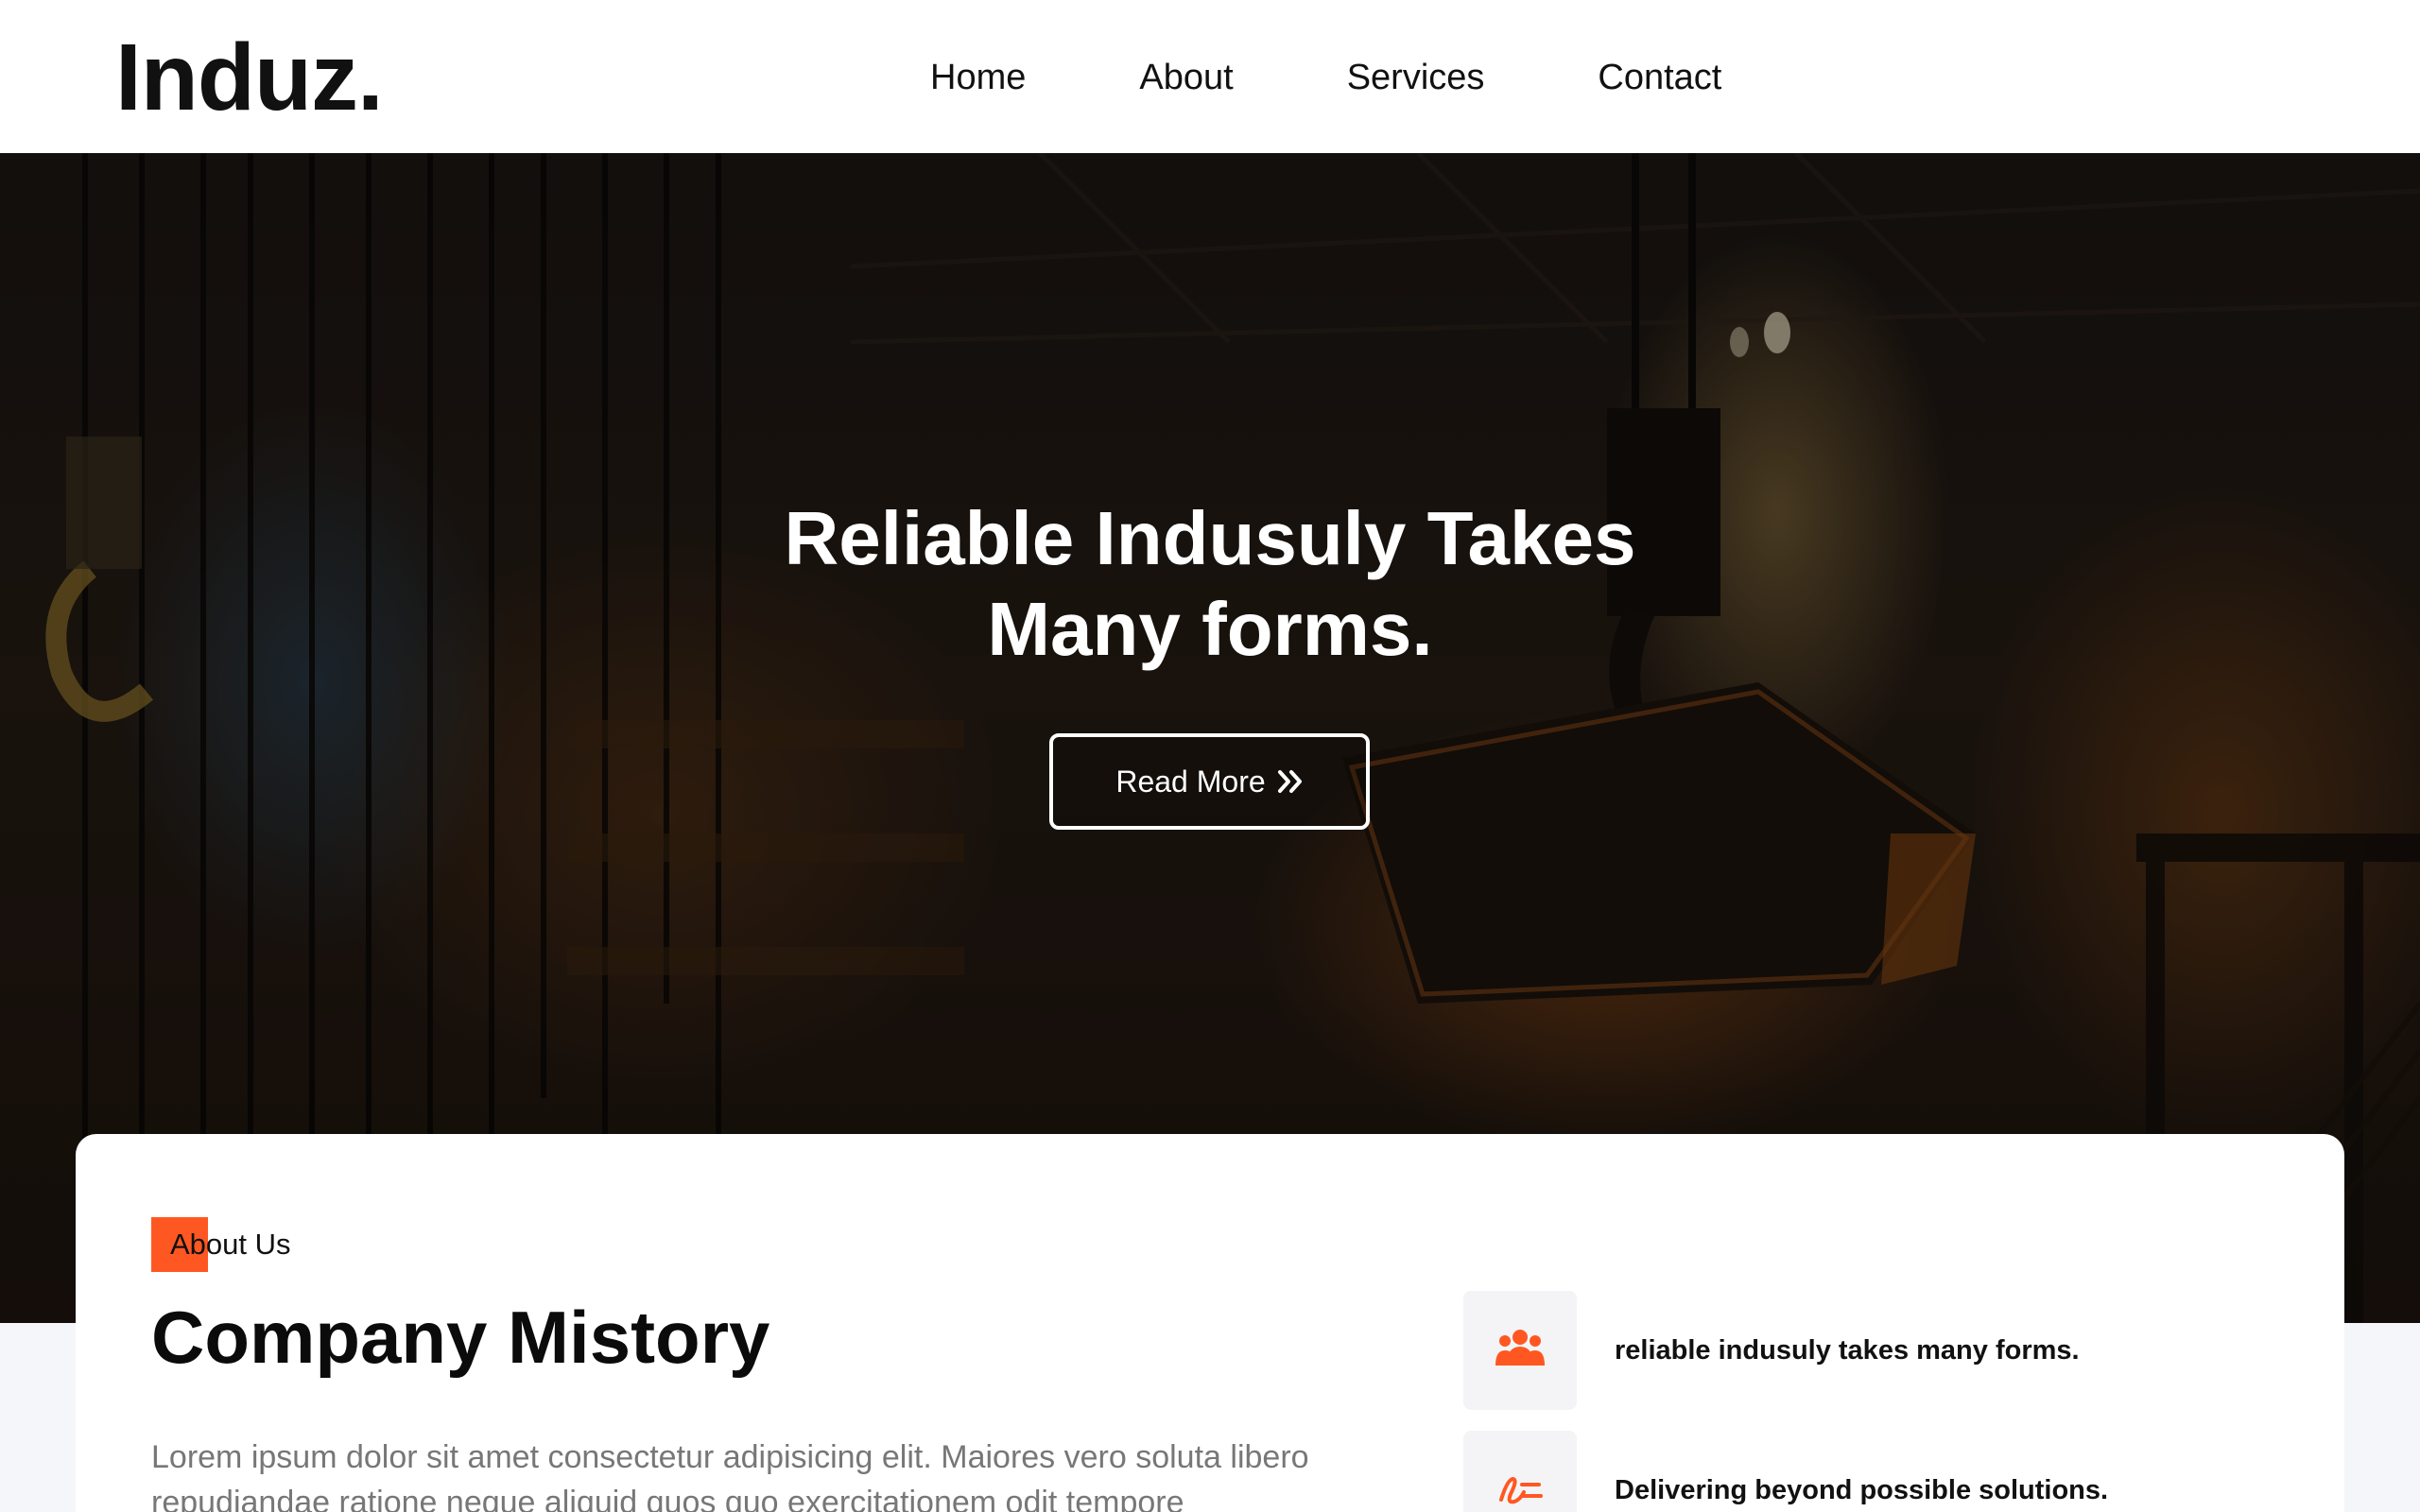  Describe the element at coordinates (1210, 584) in the screenshot. I see `hero-title: Reliable Indusuly Takes Many forms.` at that location.